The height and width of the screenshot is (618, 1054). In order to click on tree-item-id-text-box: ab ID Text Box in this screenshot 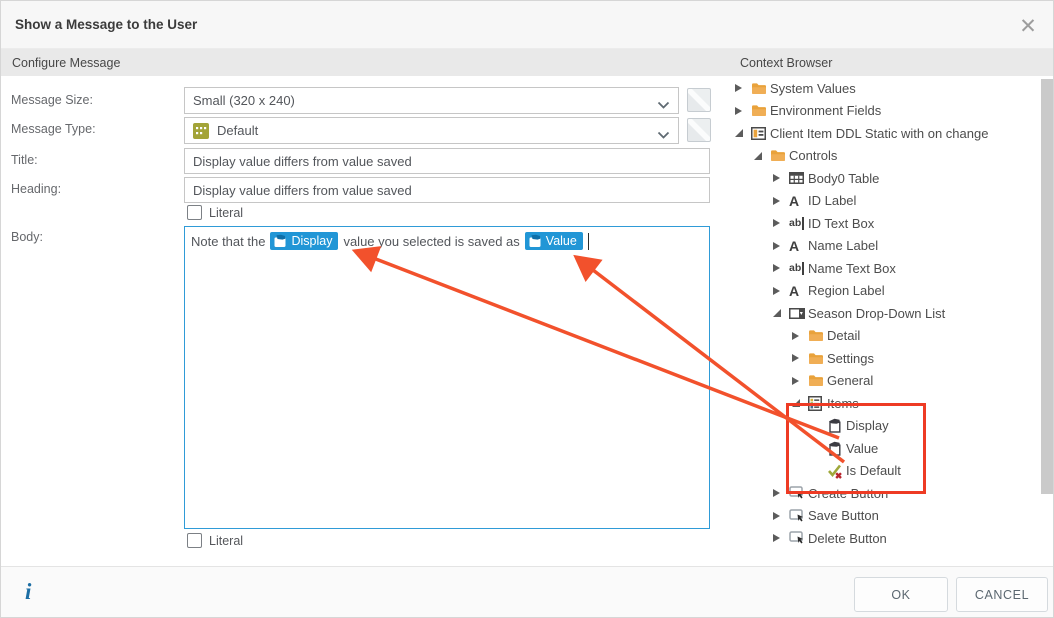, I will do `click(885, 223)`.